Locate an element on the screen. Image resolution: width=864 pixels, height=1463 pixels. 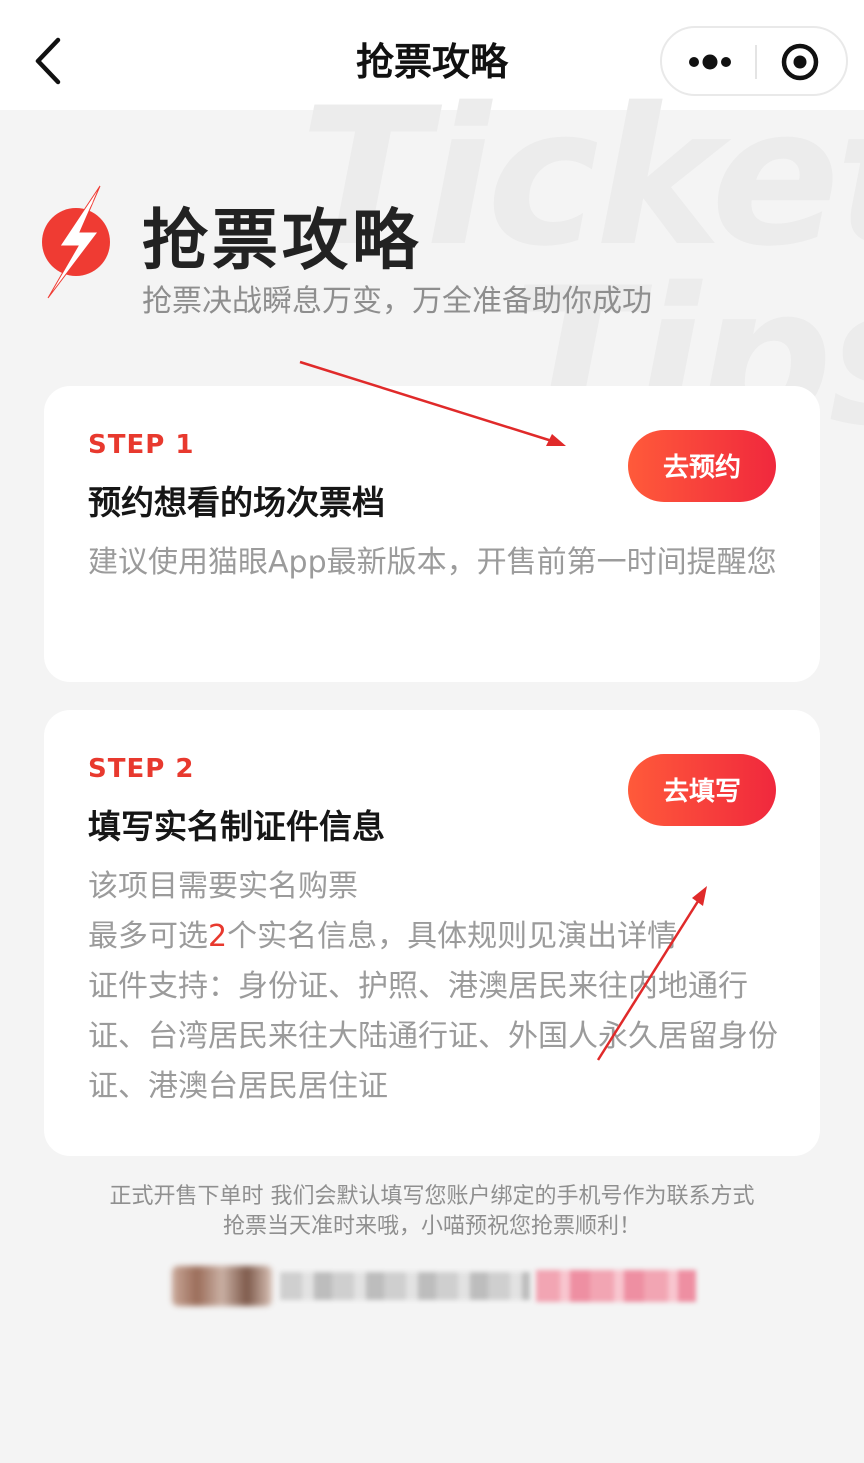
blurred-content is located at coordinates (434, 1286).